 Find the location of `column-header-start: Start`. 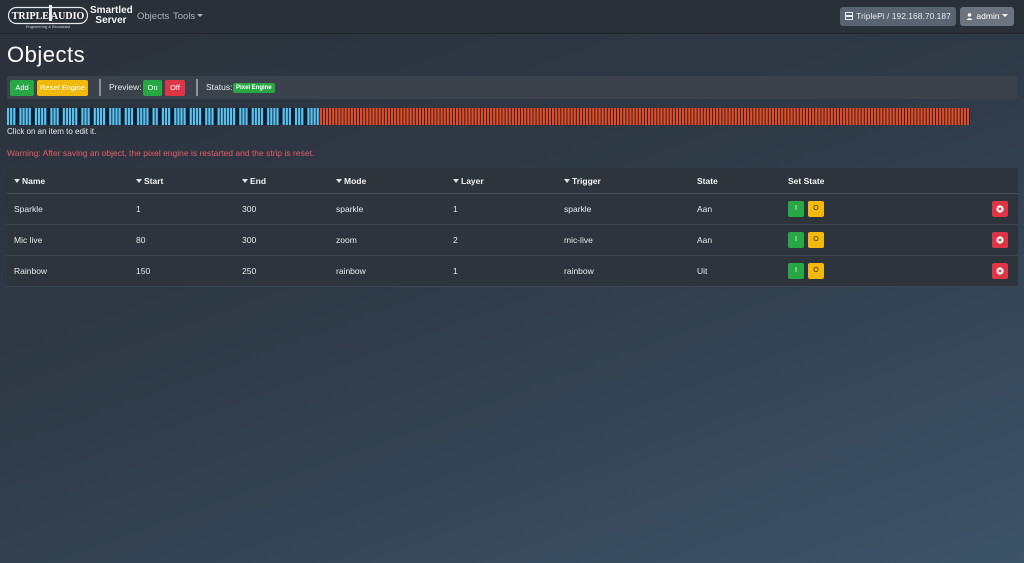

column-header-start: Start is located at coordinates (149, 180).